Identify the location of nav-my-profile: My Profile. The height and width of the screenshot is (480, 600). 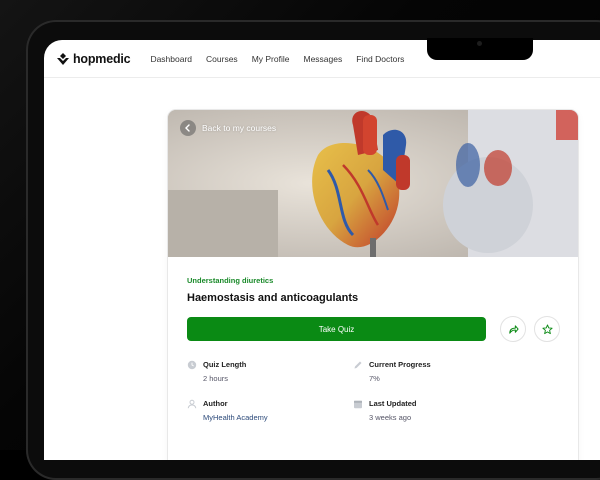
(271, 59).